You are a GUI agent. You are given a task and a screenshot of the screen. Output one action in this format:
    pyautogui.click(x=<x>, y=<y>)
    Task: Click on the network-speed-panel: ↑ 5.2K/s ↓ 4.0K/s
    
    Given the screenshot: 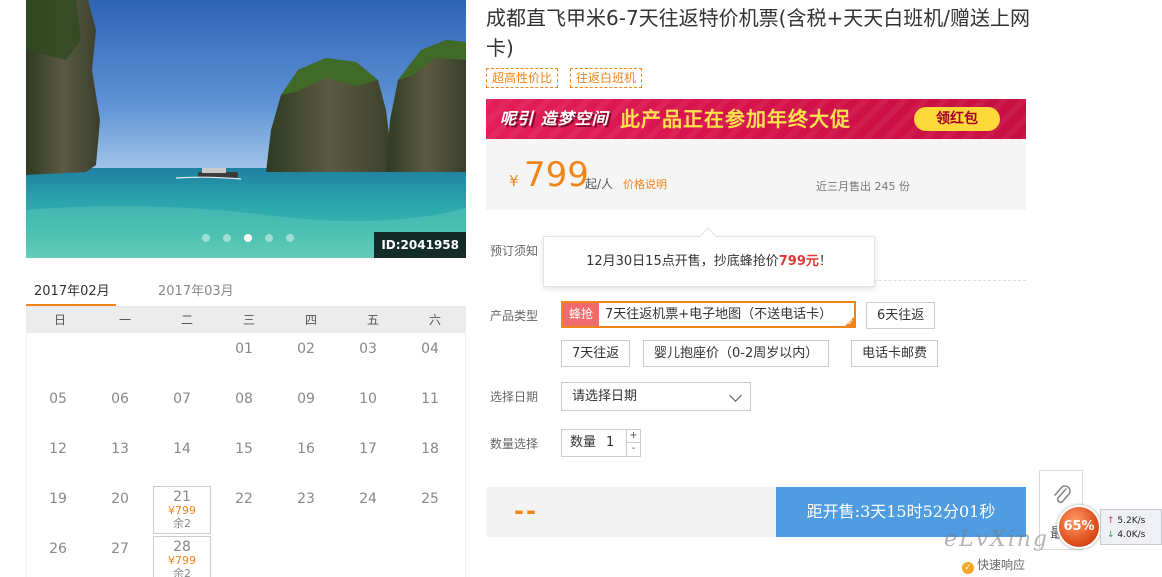 What is the action you would take?
    pyautogui.click(x=1131, y=527)
    